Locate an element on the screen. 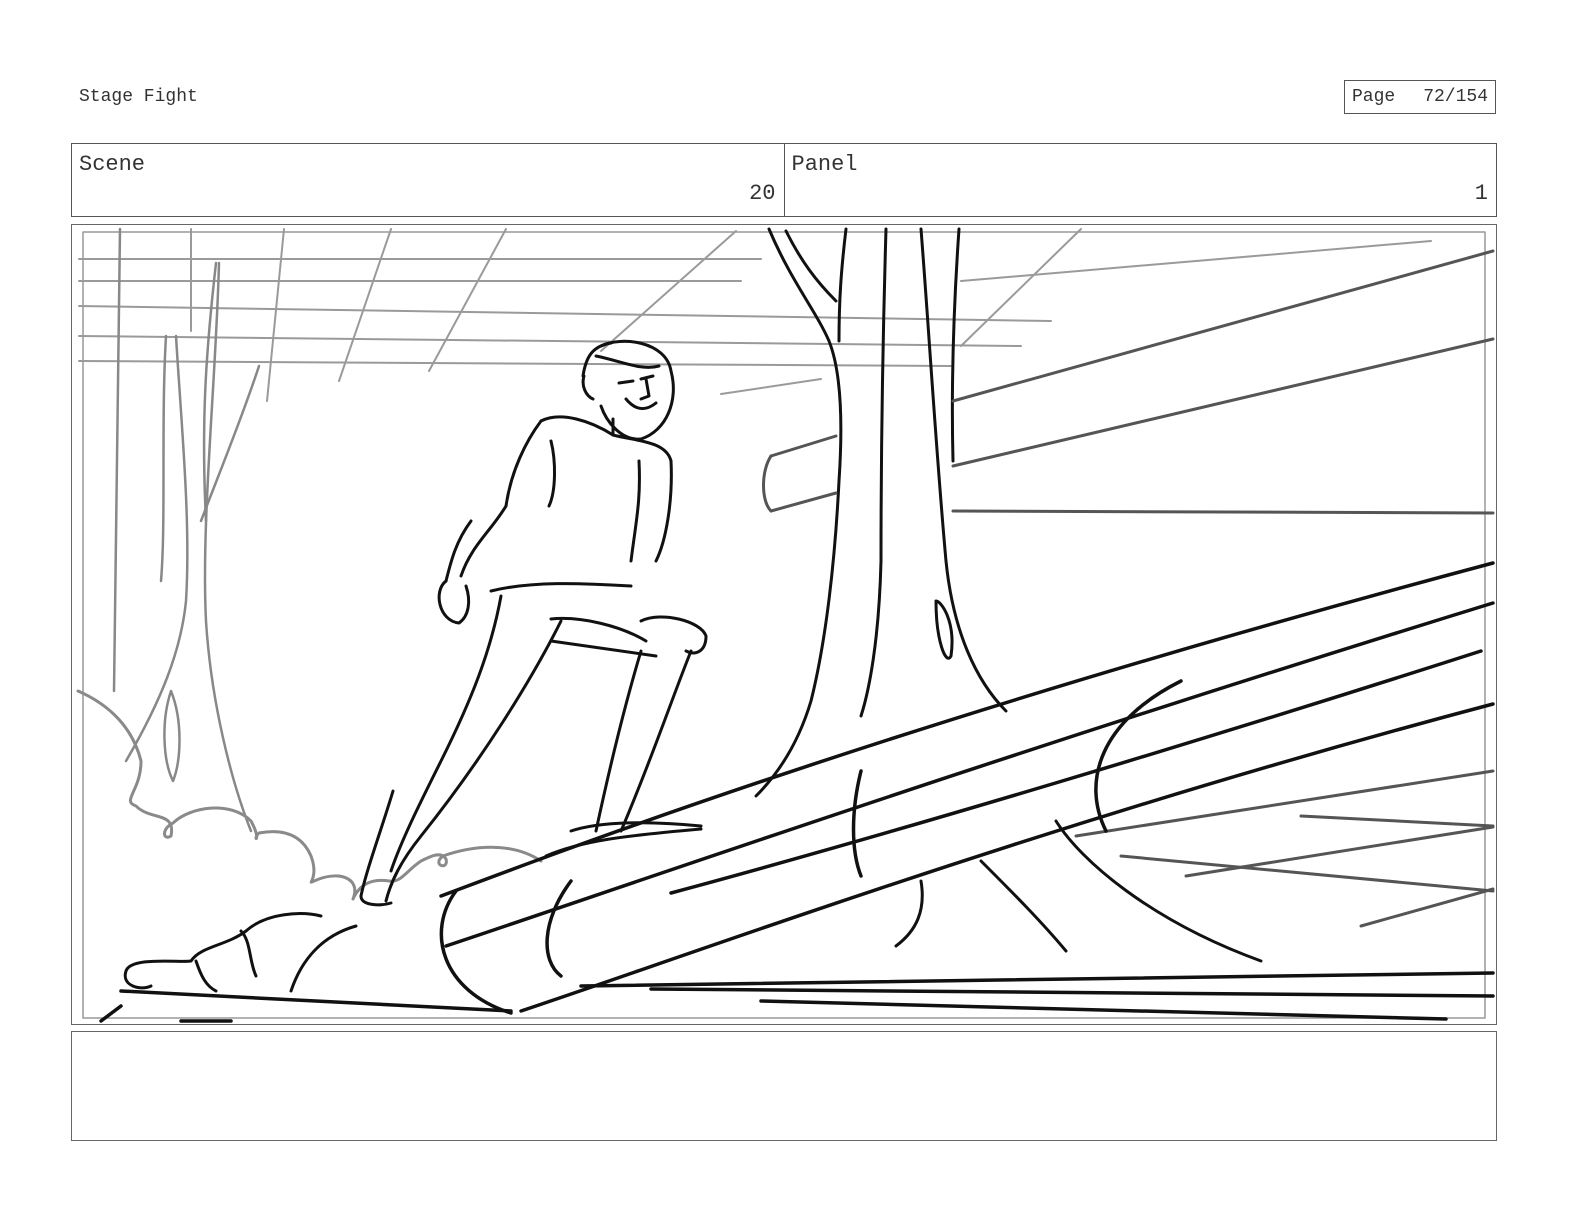 The image size is (1584, 1224). scene-cell: Scene 20 is located at coordinates (428, 180).